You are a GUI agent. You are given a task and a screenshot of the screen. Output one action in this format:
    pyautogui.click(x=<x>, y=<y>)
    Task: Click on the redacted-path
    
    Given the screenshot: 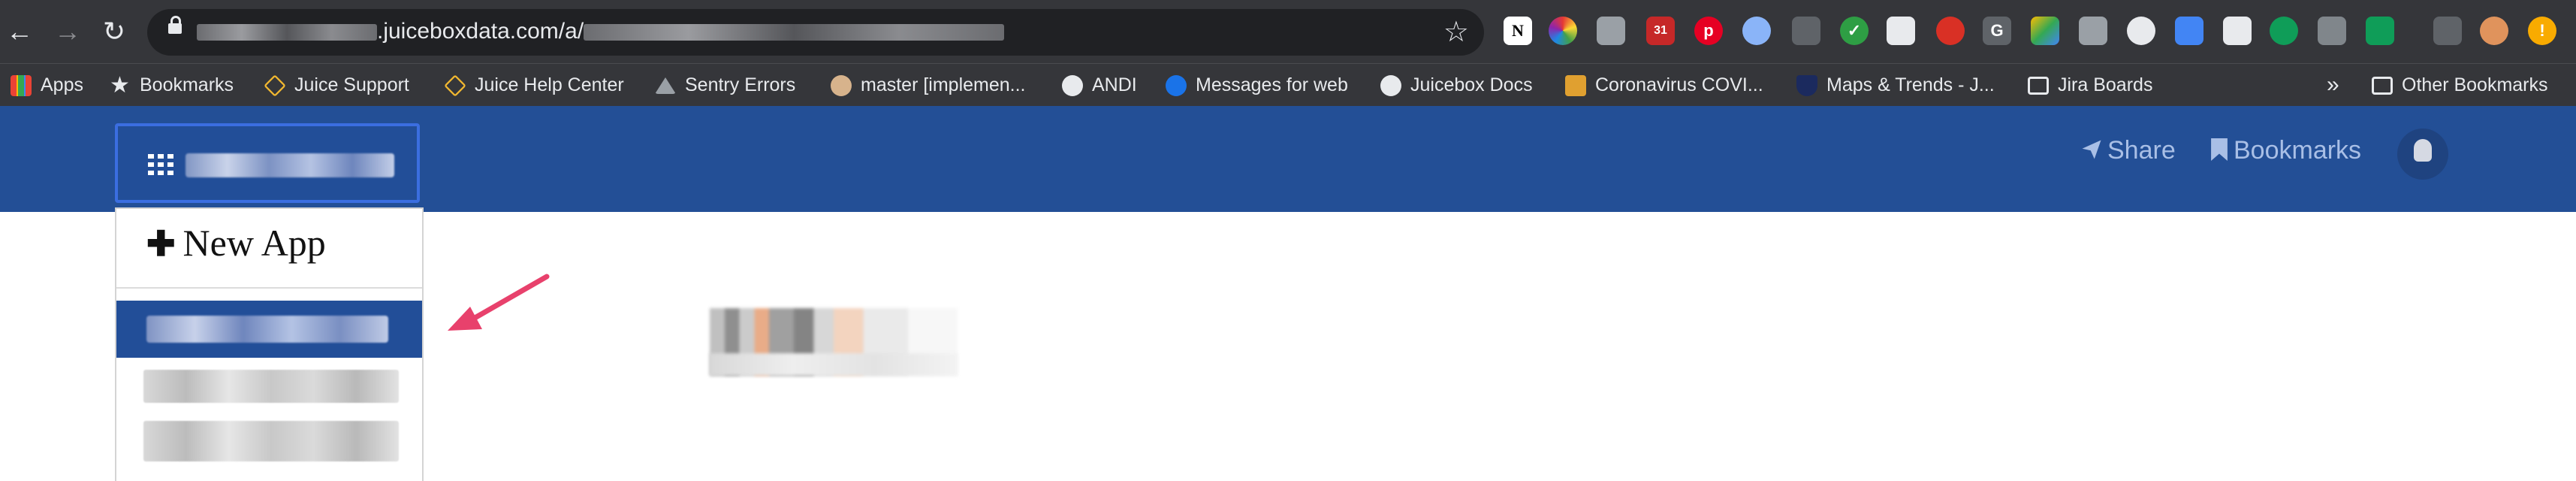 What is the action you would take?
    pyautogui.click(x=795, y=32)
    